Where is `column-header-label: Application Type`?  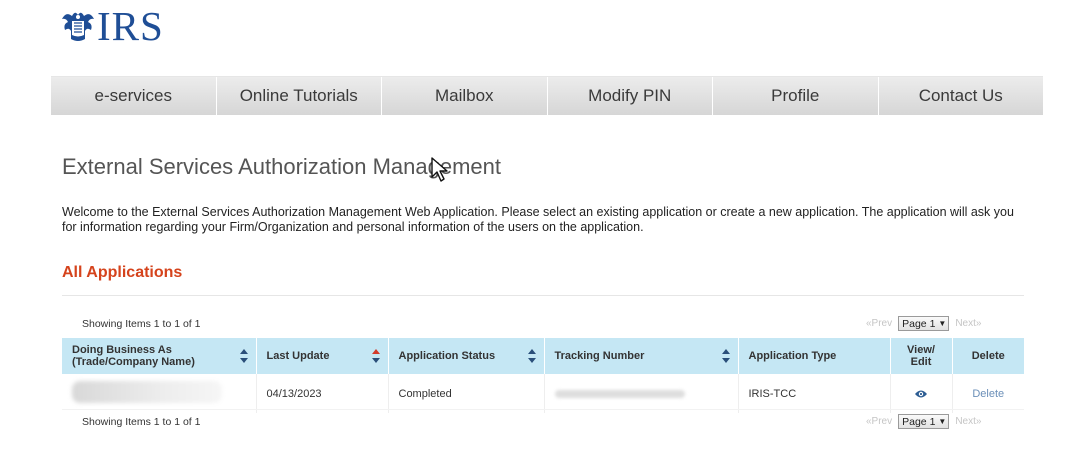 column-header-label: Application Type is located at coordinates (792, 356).